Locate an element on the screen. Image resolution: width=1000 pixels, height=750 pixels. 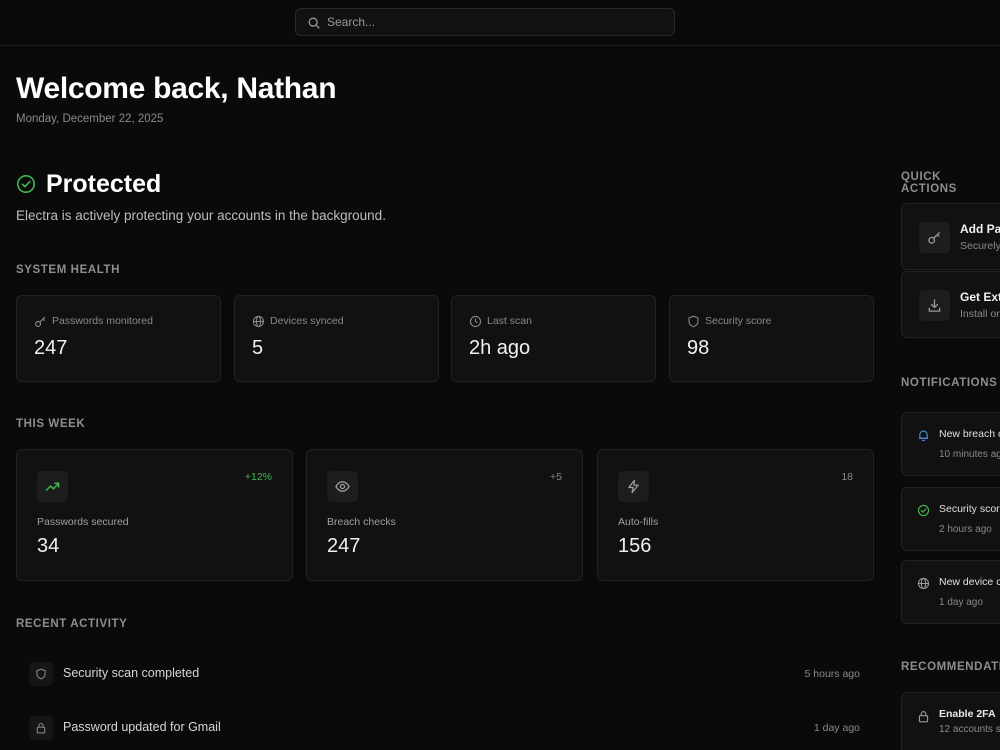
eye-icon is located at coordinates (342, 486).